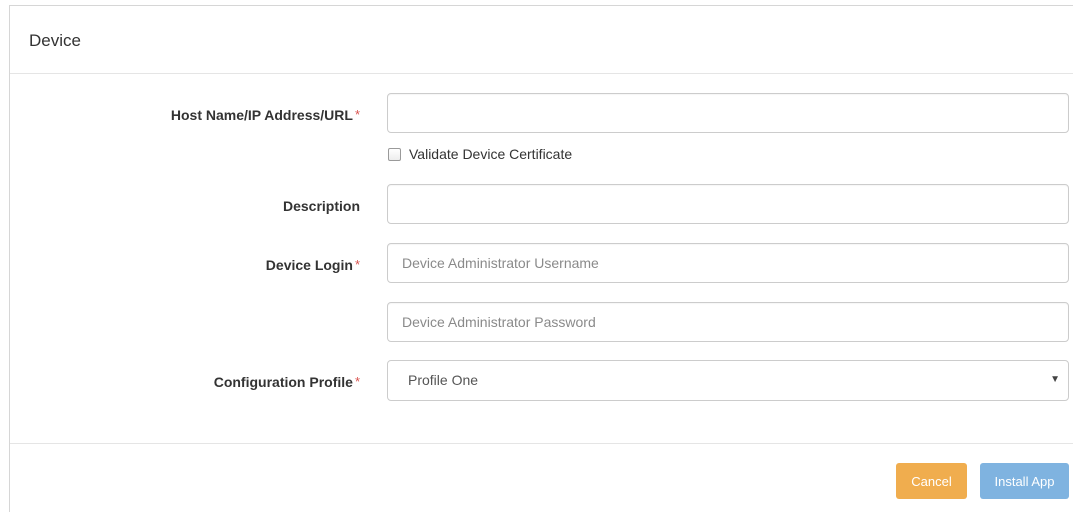 The height and width of the screenshot is (513, 1073). What do you see at coordinates (728, 322) in the screenshot?
I see `password-input` at bounding box center [728, 322].